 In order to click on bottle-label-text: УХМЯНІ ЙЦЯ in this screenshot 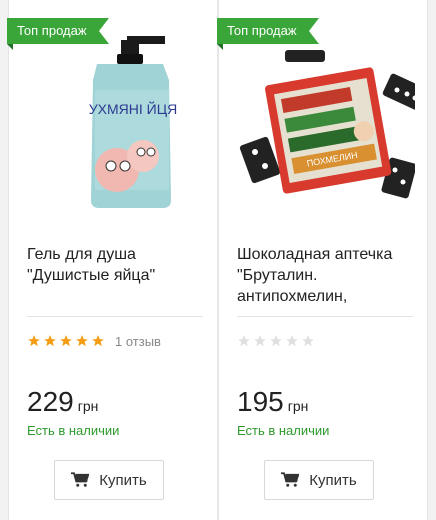, I will do `click(133, 108)`.